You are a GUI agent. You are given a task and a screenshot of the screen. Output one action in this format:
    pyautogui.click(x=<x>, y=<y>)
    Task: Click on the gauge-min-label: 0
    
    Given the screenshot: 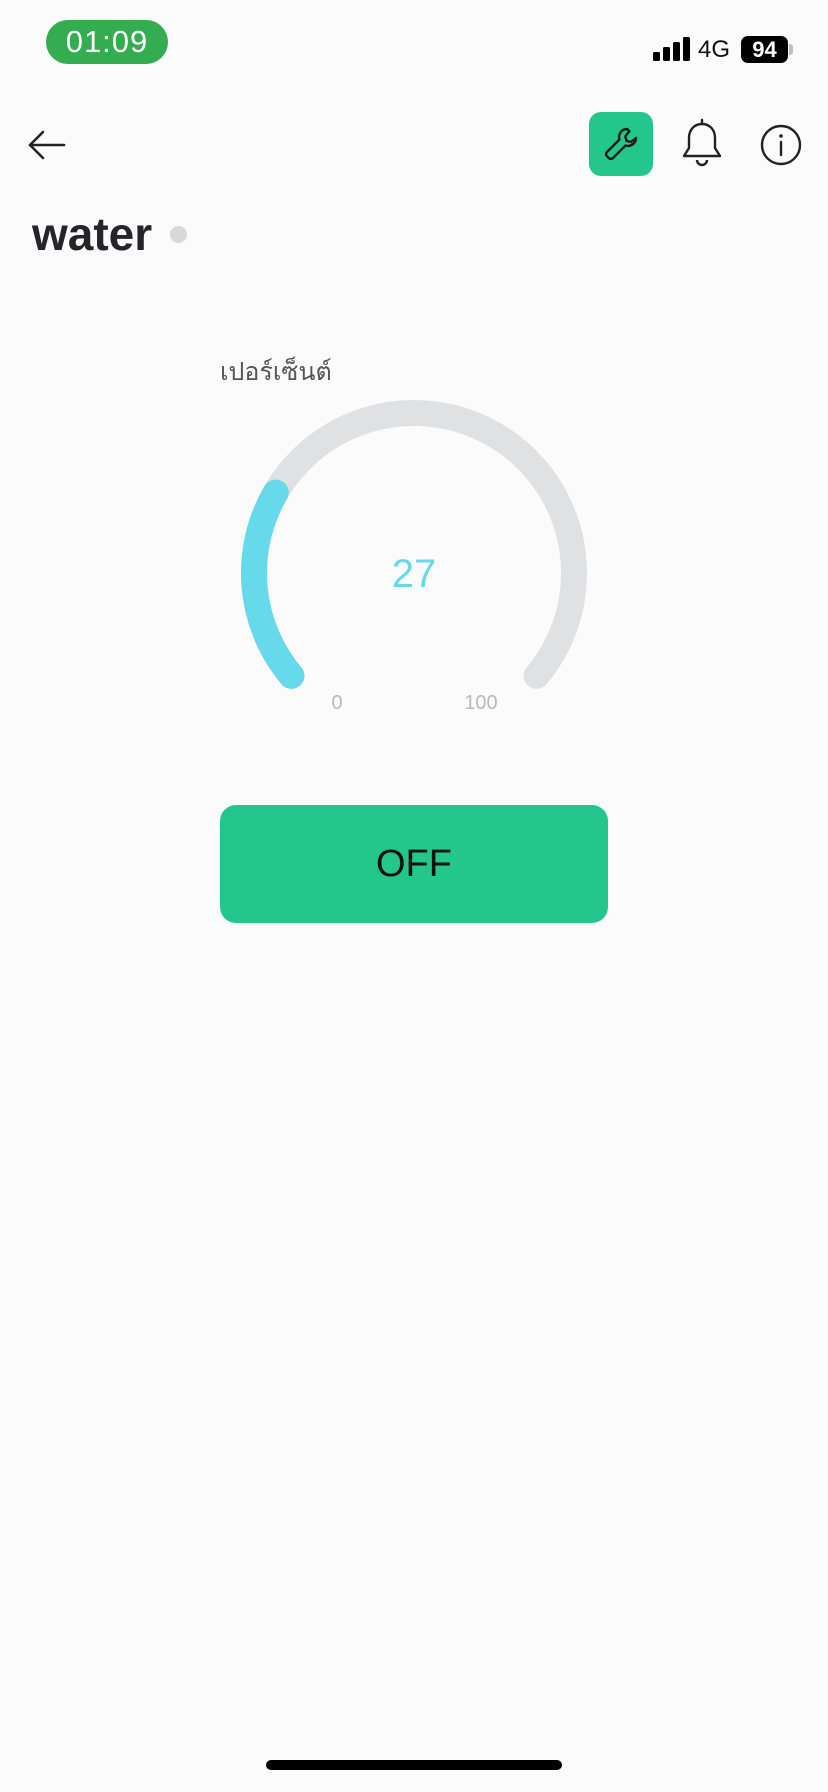 What is the action you would take?
    pyautogui.click(x=337, y=703)
    